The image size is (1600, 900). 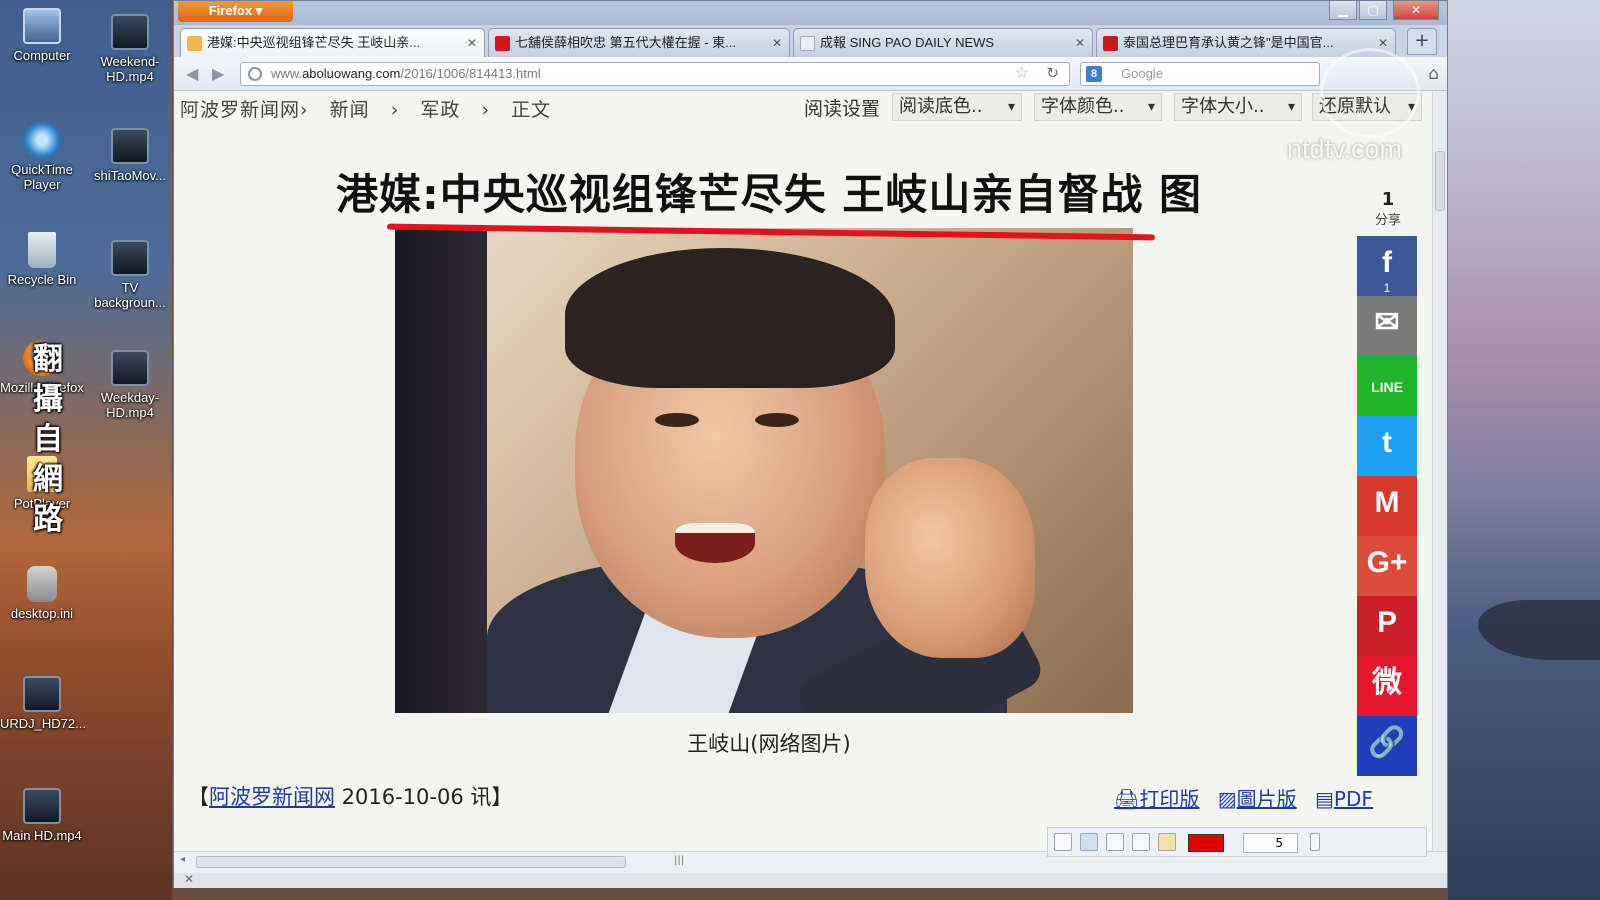 I want to click on site-identity-icon, so click(x=255, y=74).